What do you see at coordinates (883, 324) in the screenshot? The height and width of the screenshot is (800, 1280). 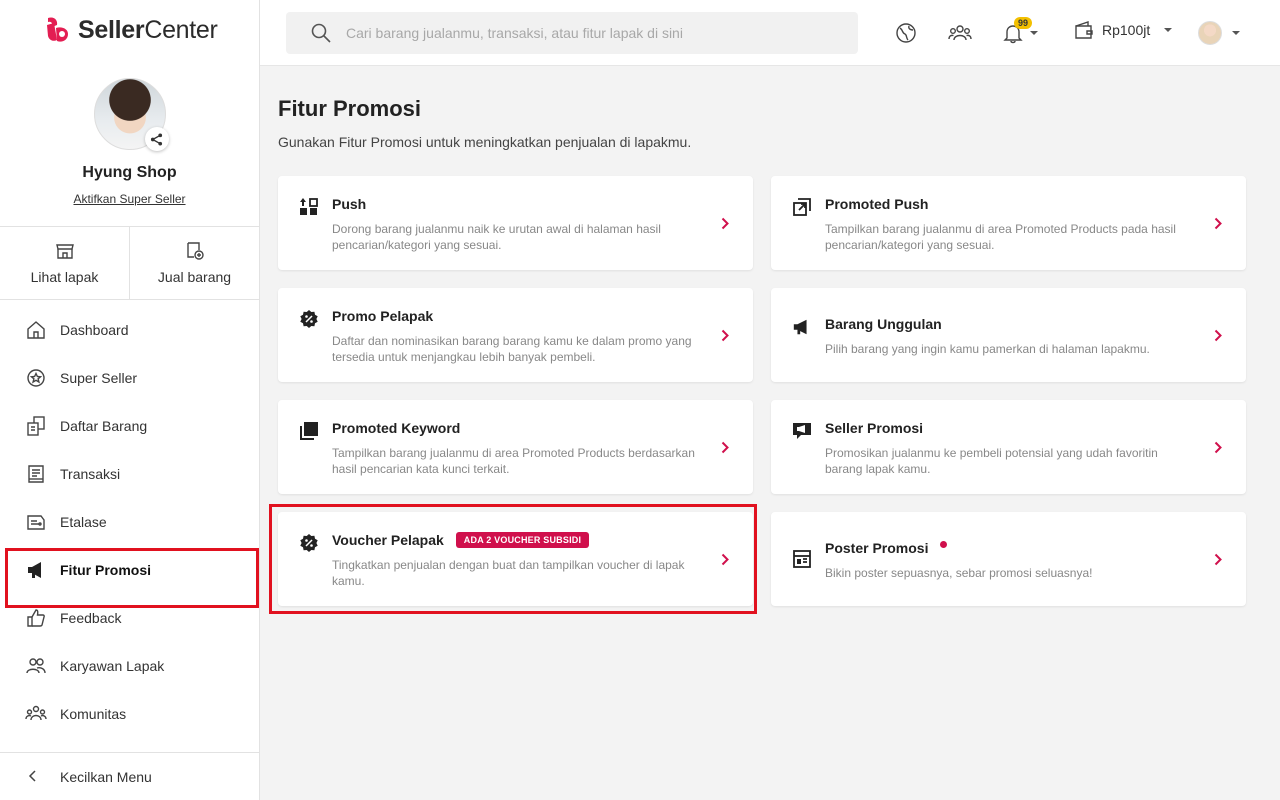 I see `feature-title: Barang Unggulan` at bounding box center [883, 324].